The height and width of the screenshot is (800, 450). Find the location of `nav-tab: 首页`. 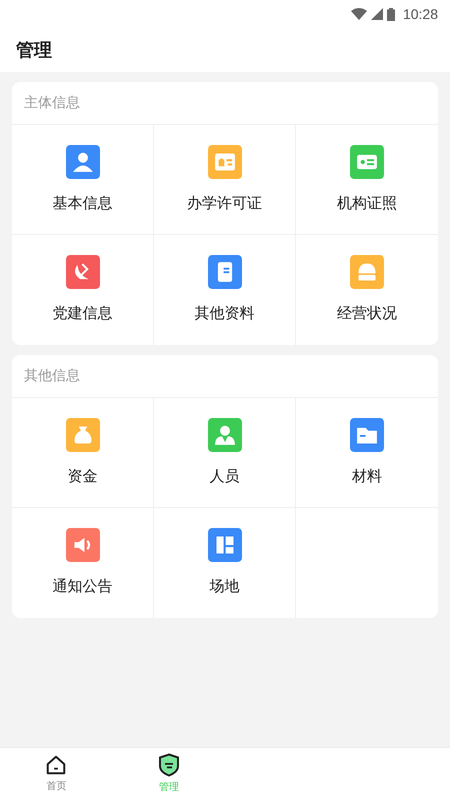

nav-tab: 首页 is located at coordinates (56, 774).